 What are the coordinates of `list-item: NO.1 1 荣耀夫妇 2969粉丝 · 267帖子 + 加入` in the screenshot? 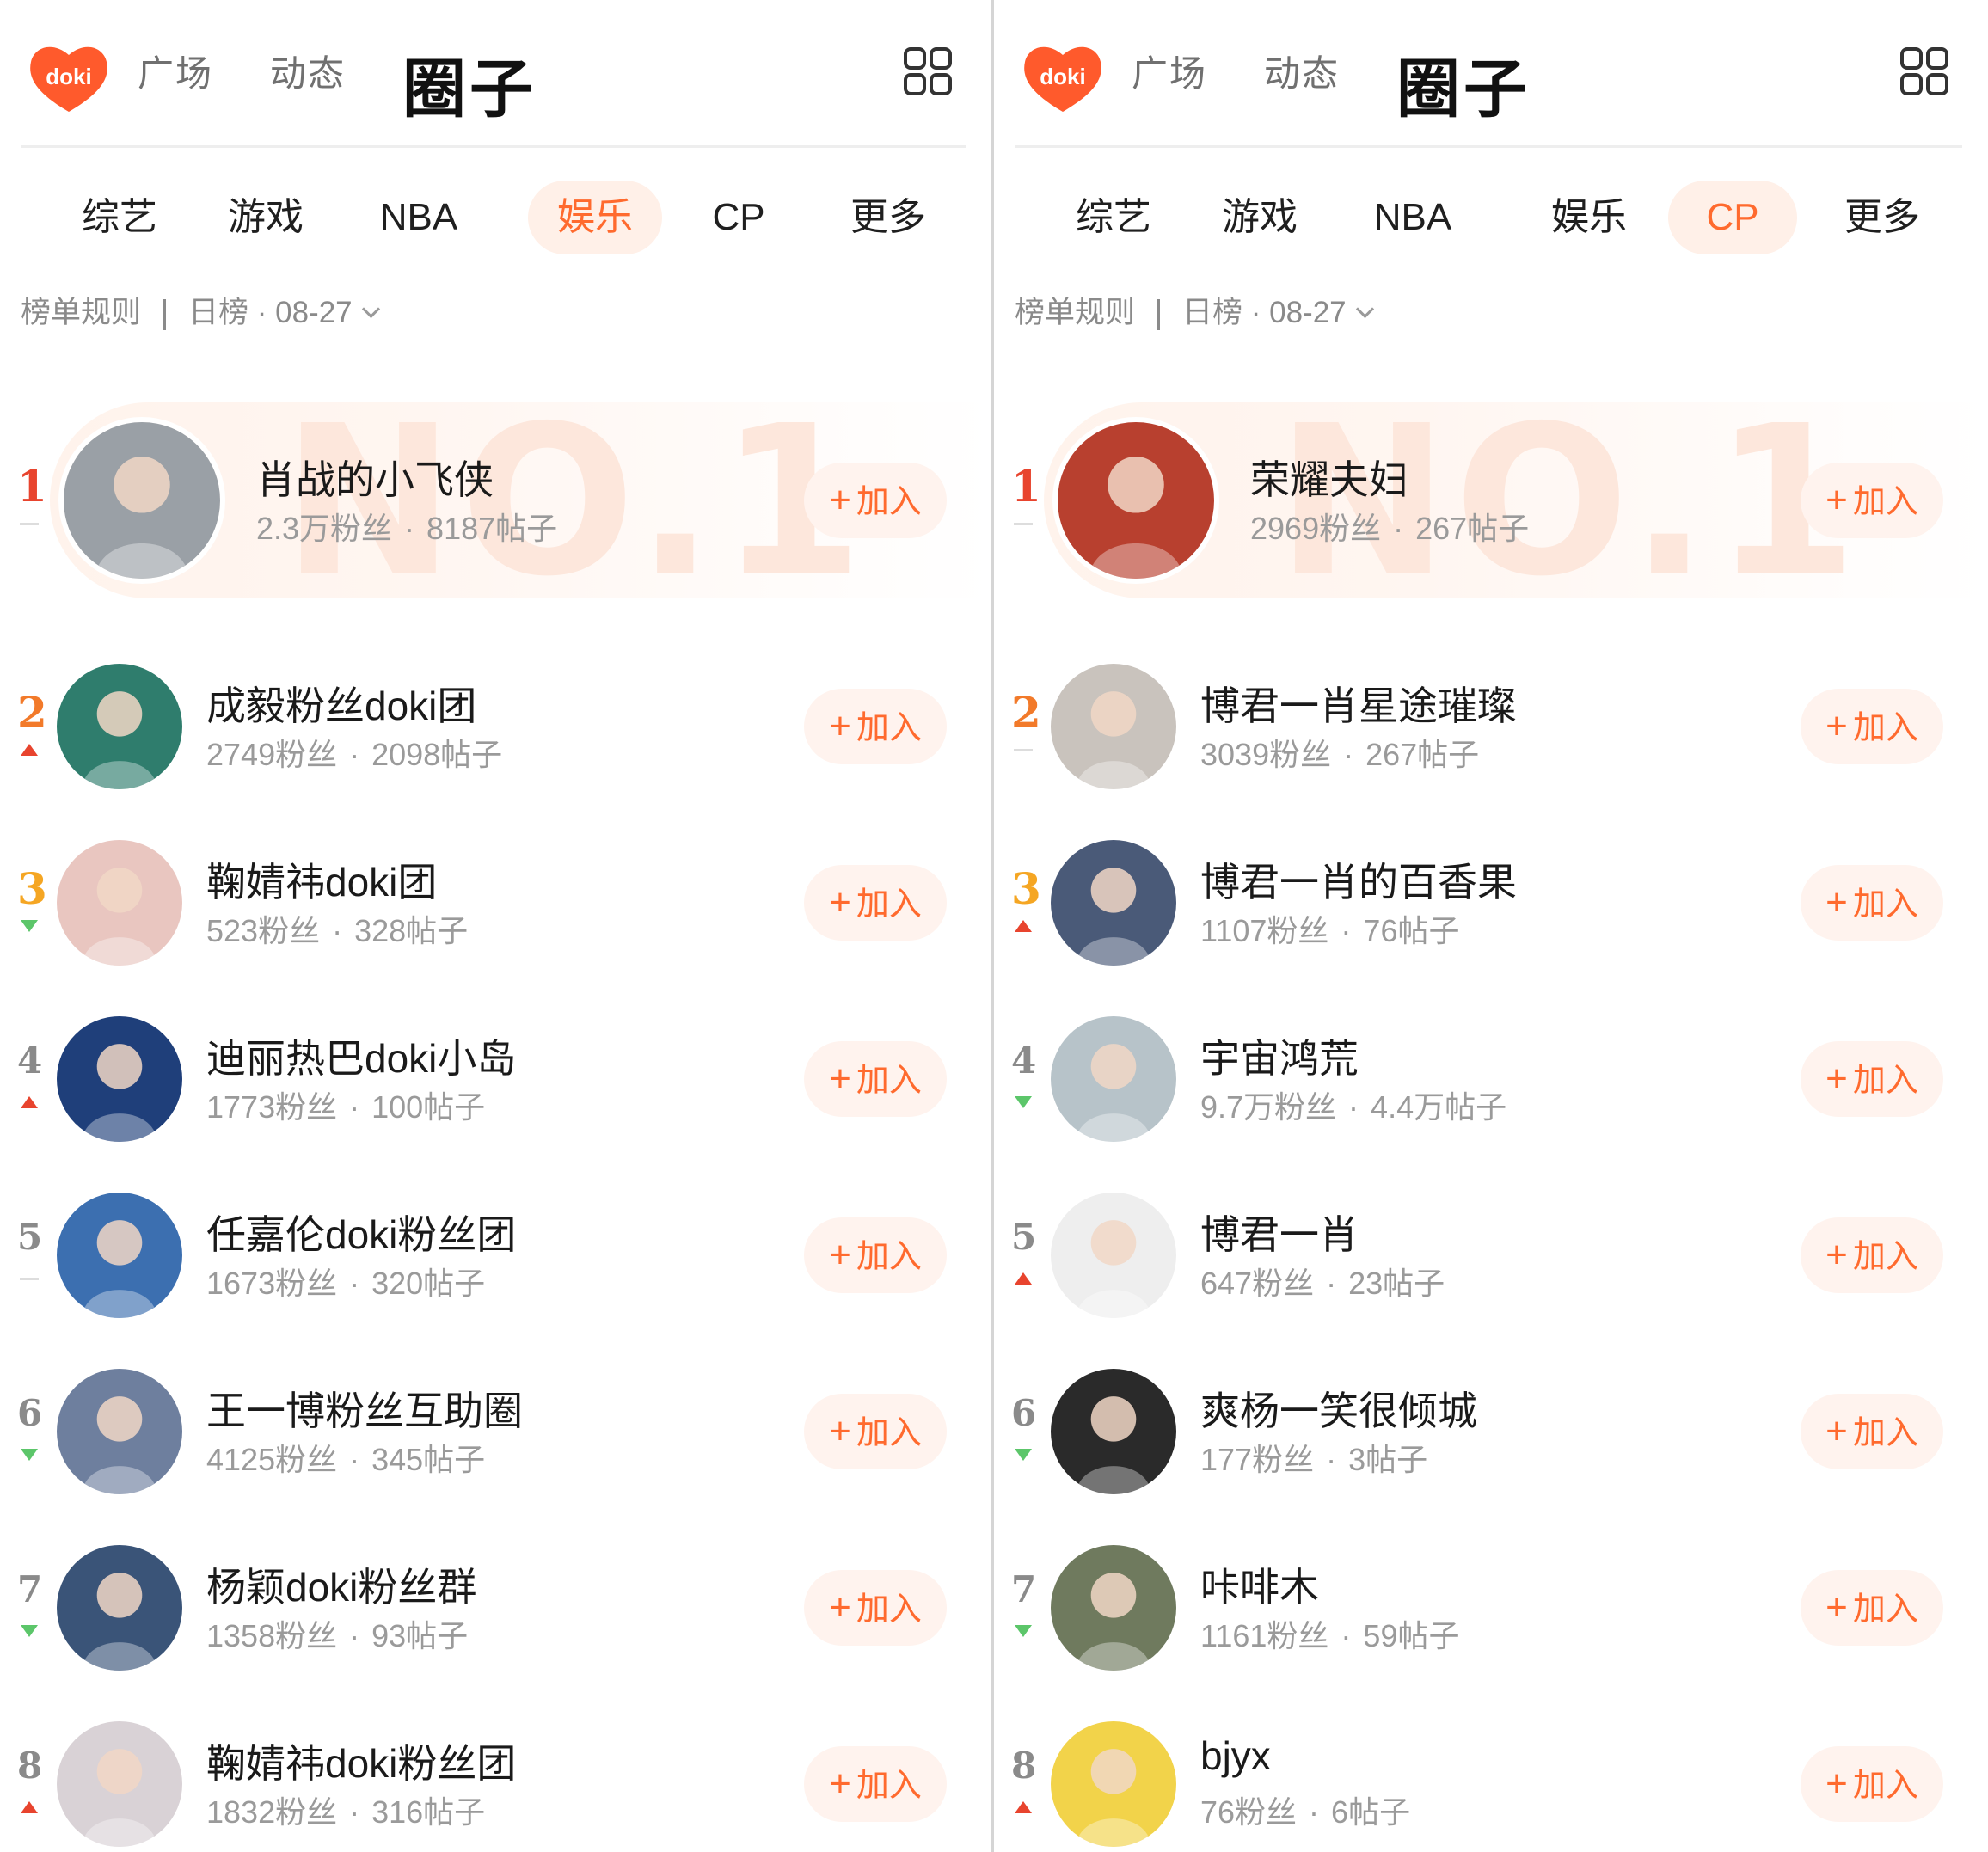 It's located at (1491, 501).